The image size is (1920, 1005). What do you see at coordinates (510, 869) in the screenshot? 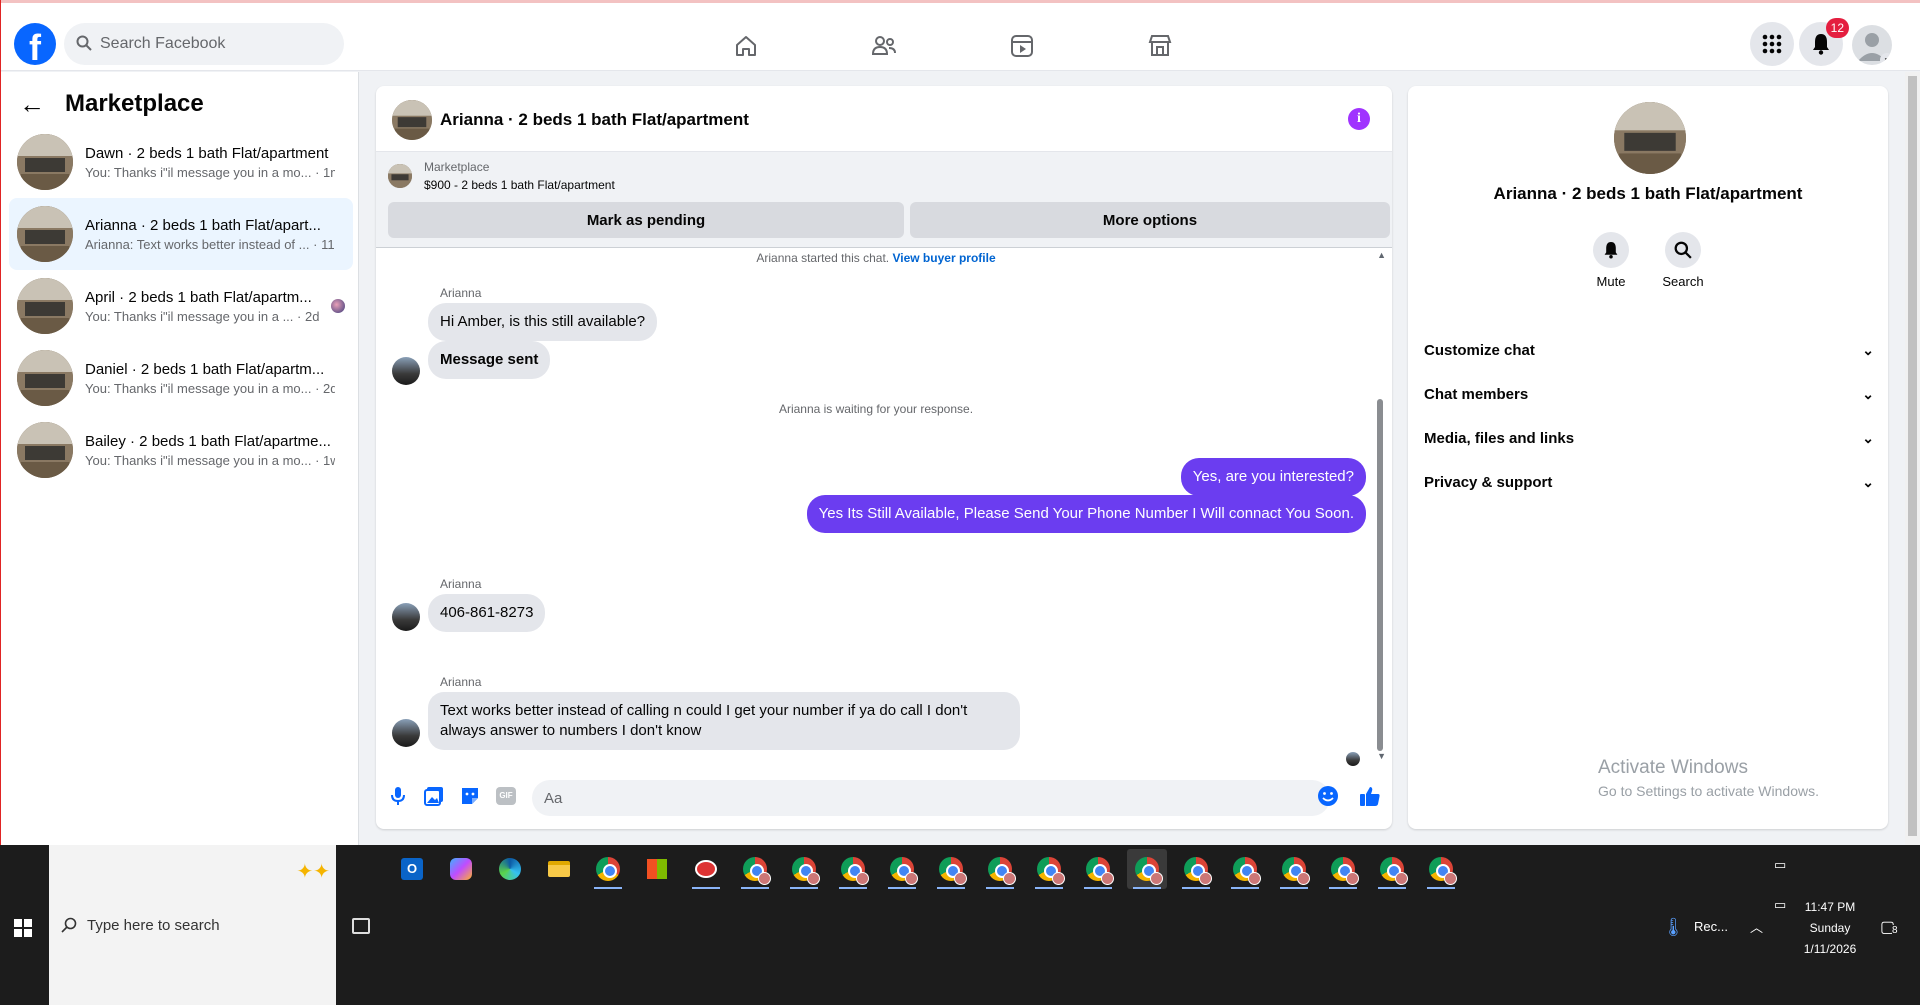
I see `edge-icon` at bounding box center [510, 869].